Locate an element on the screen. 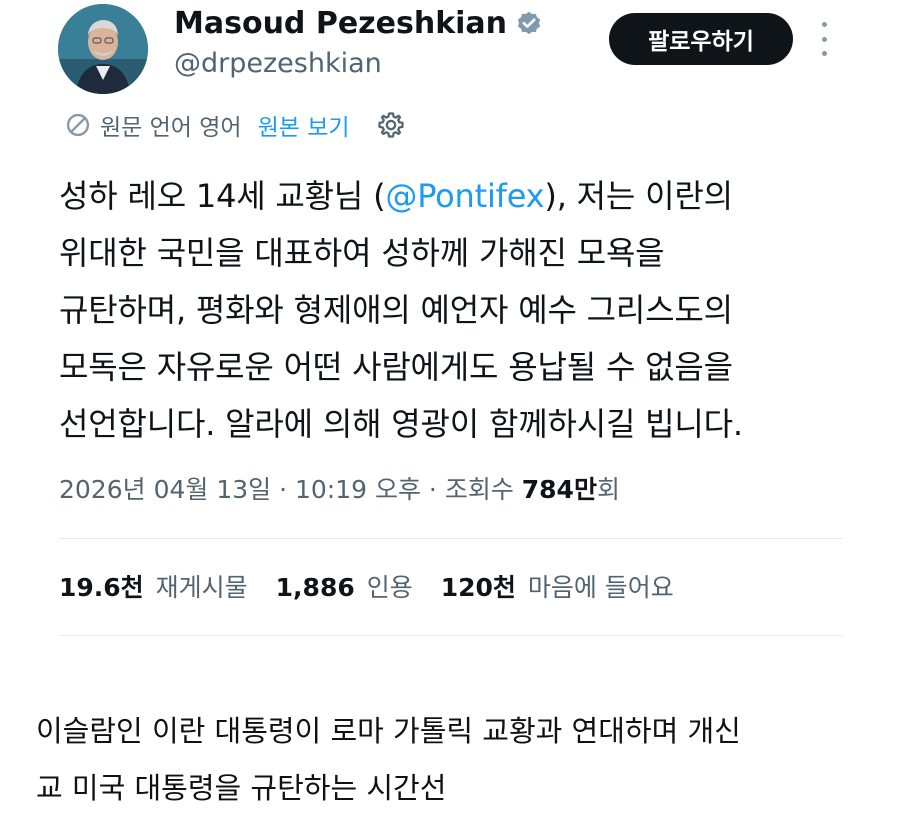  tweet-line: 선언합니다. 알라에 의해 영광이 함께하시길 빕니다. is located at coordinates (401, 424).